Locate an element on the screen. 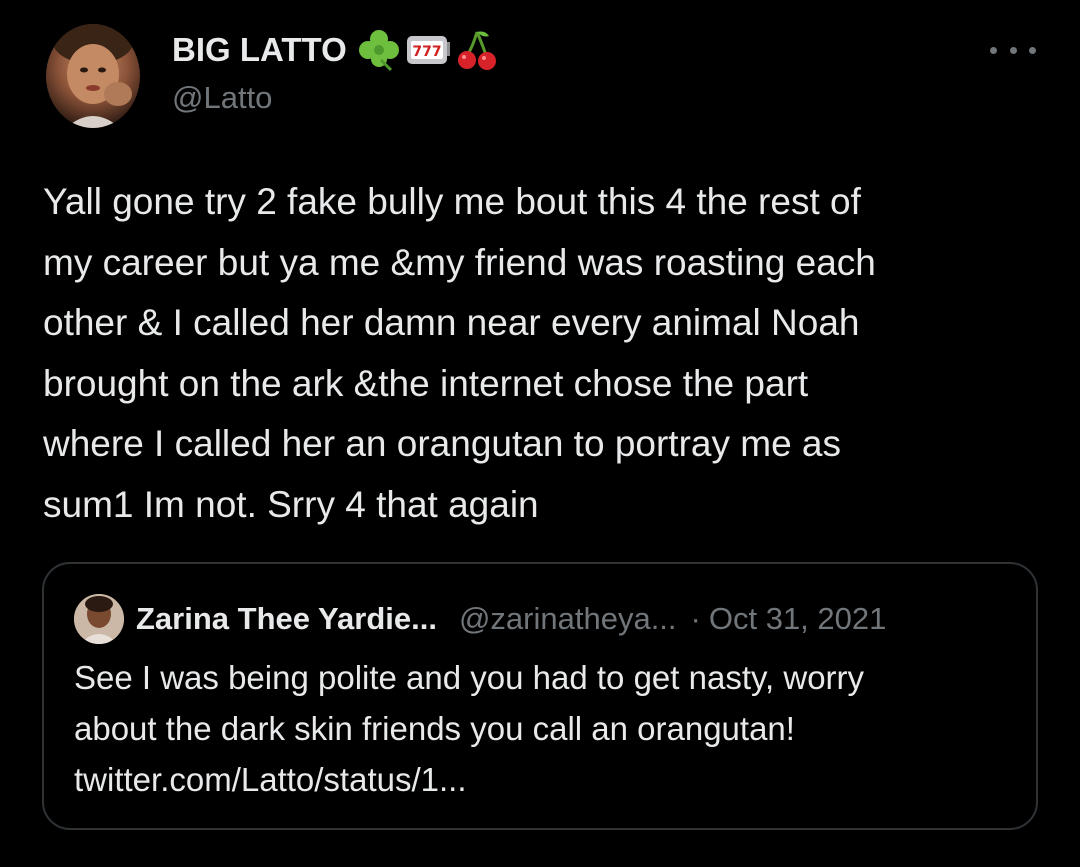  svg-text: 777 is located at coordinates (426, 52).